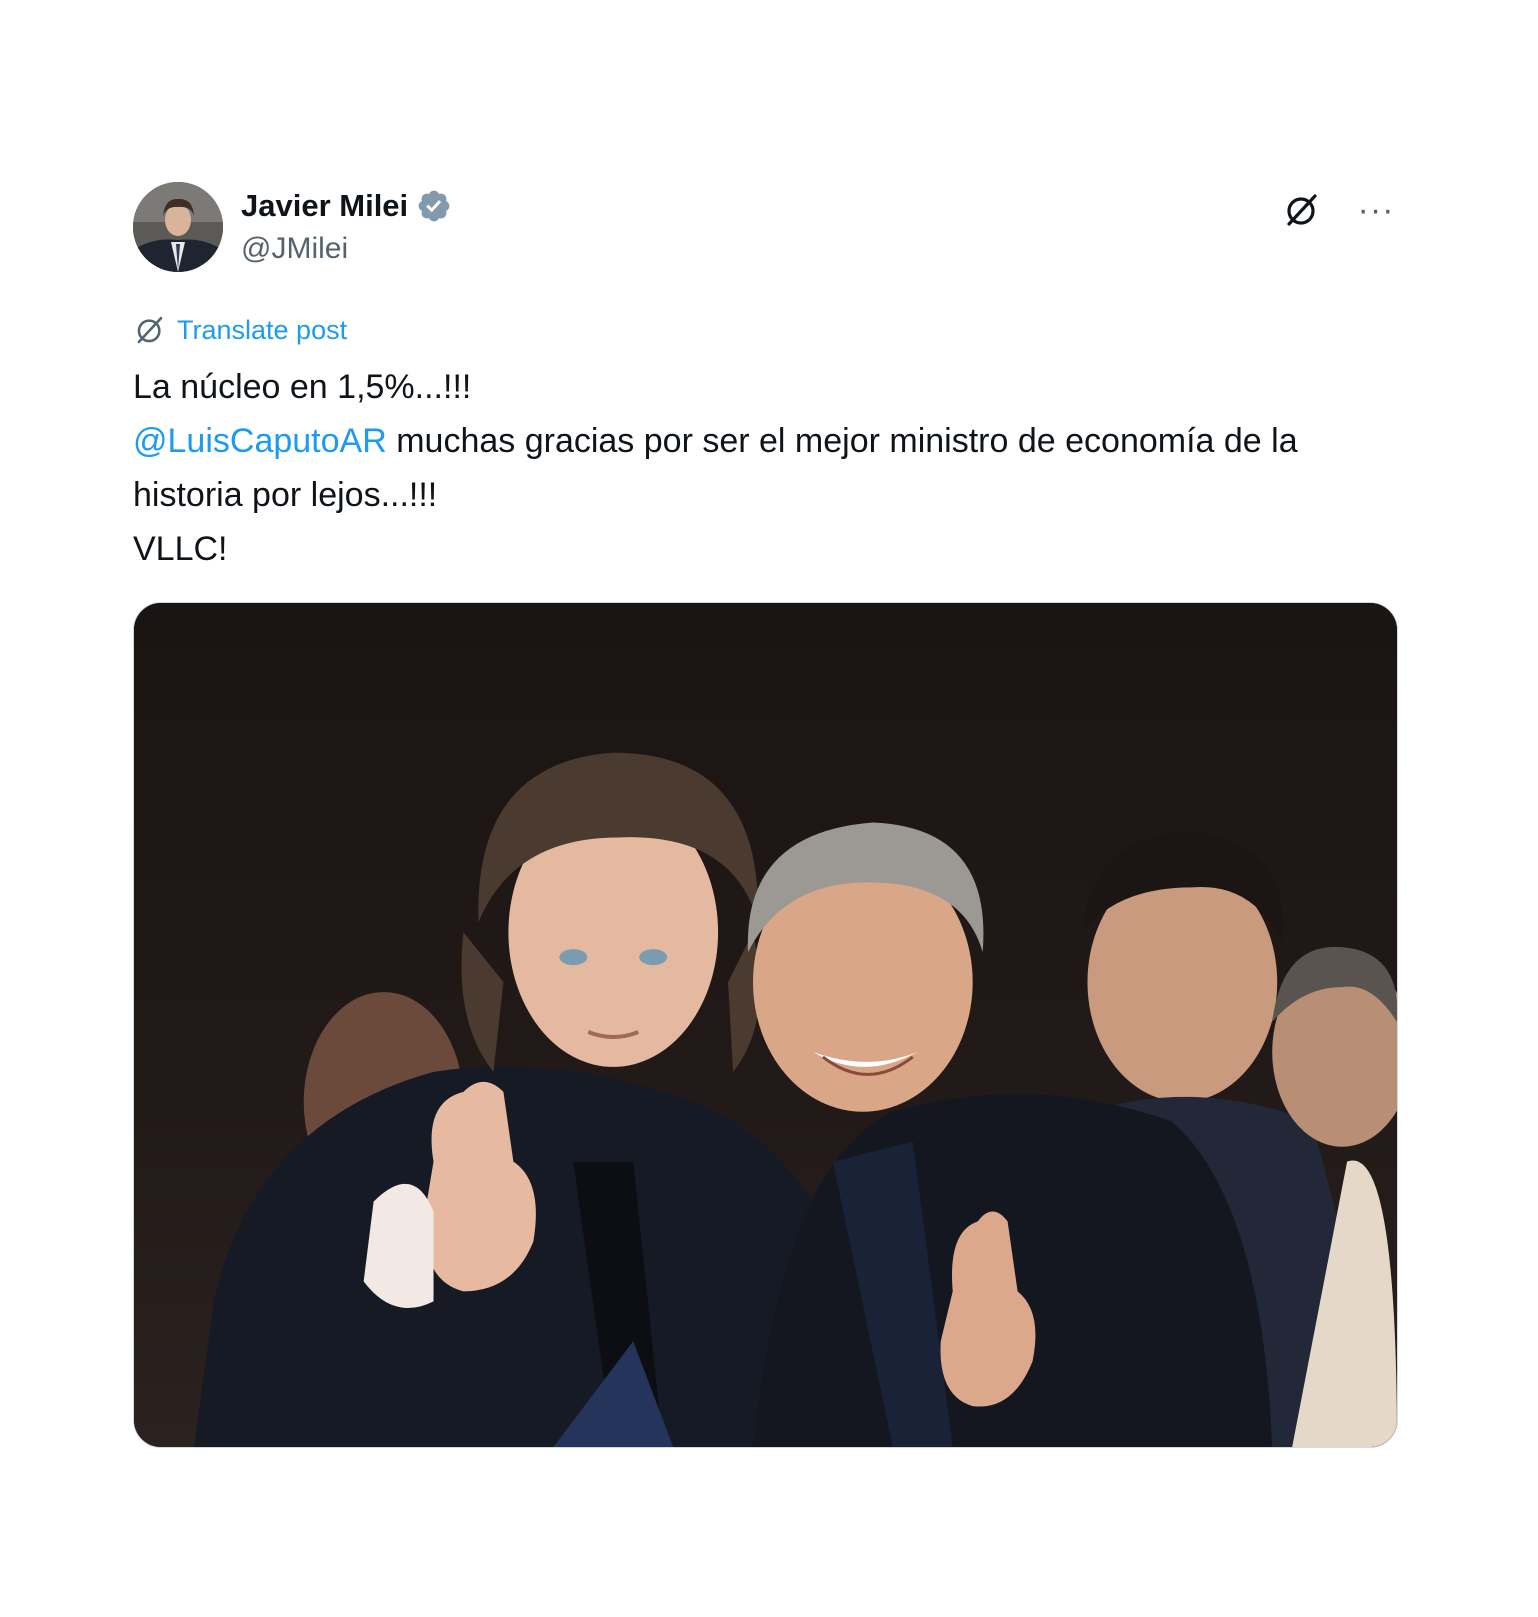 The width and height of the screenshot is (1538, 1617). What do you see at coordinates (765, 228) in the screenshot?
I see `post-header: Javier Milei @JMilei ···` at bounding box center [765, 228].